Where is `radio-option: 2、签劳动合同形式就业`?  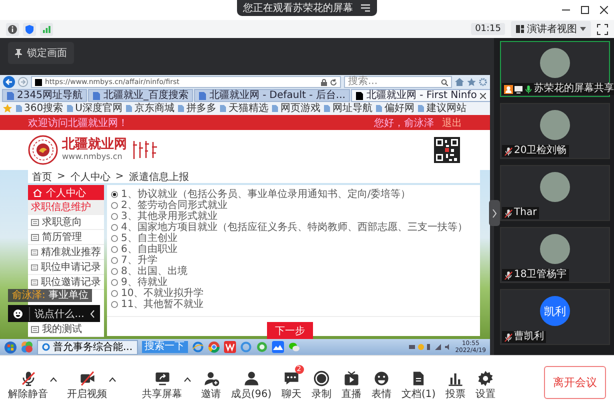
radio-option: 2、签劳动合同形式就业 is located at coordinates (293, 205).